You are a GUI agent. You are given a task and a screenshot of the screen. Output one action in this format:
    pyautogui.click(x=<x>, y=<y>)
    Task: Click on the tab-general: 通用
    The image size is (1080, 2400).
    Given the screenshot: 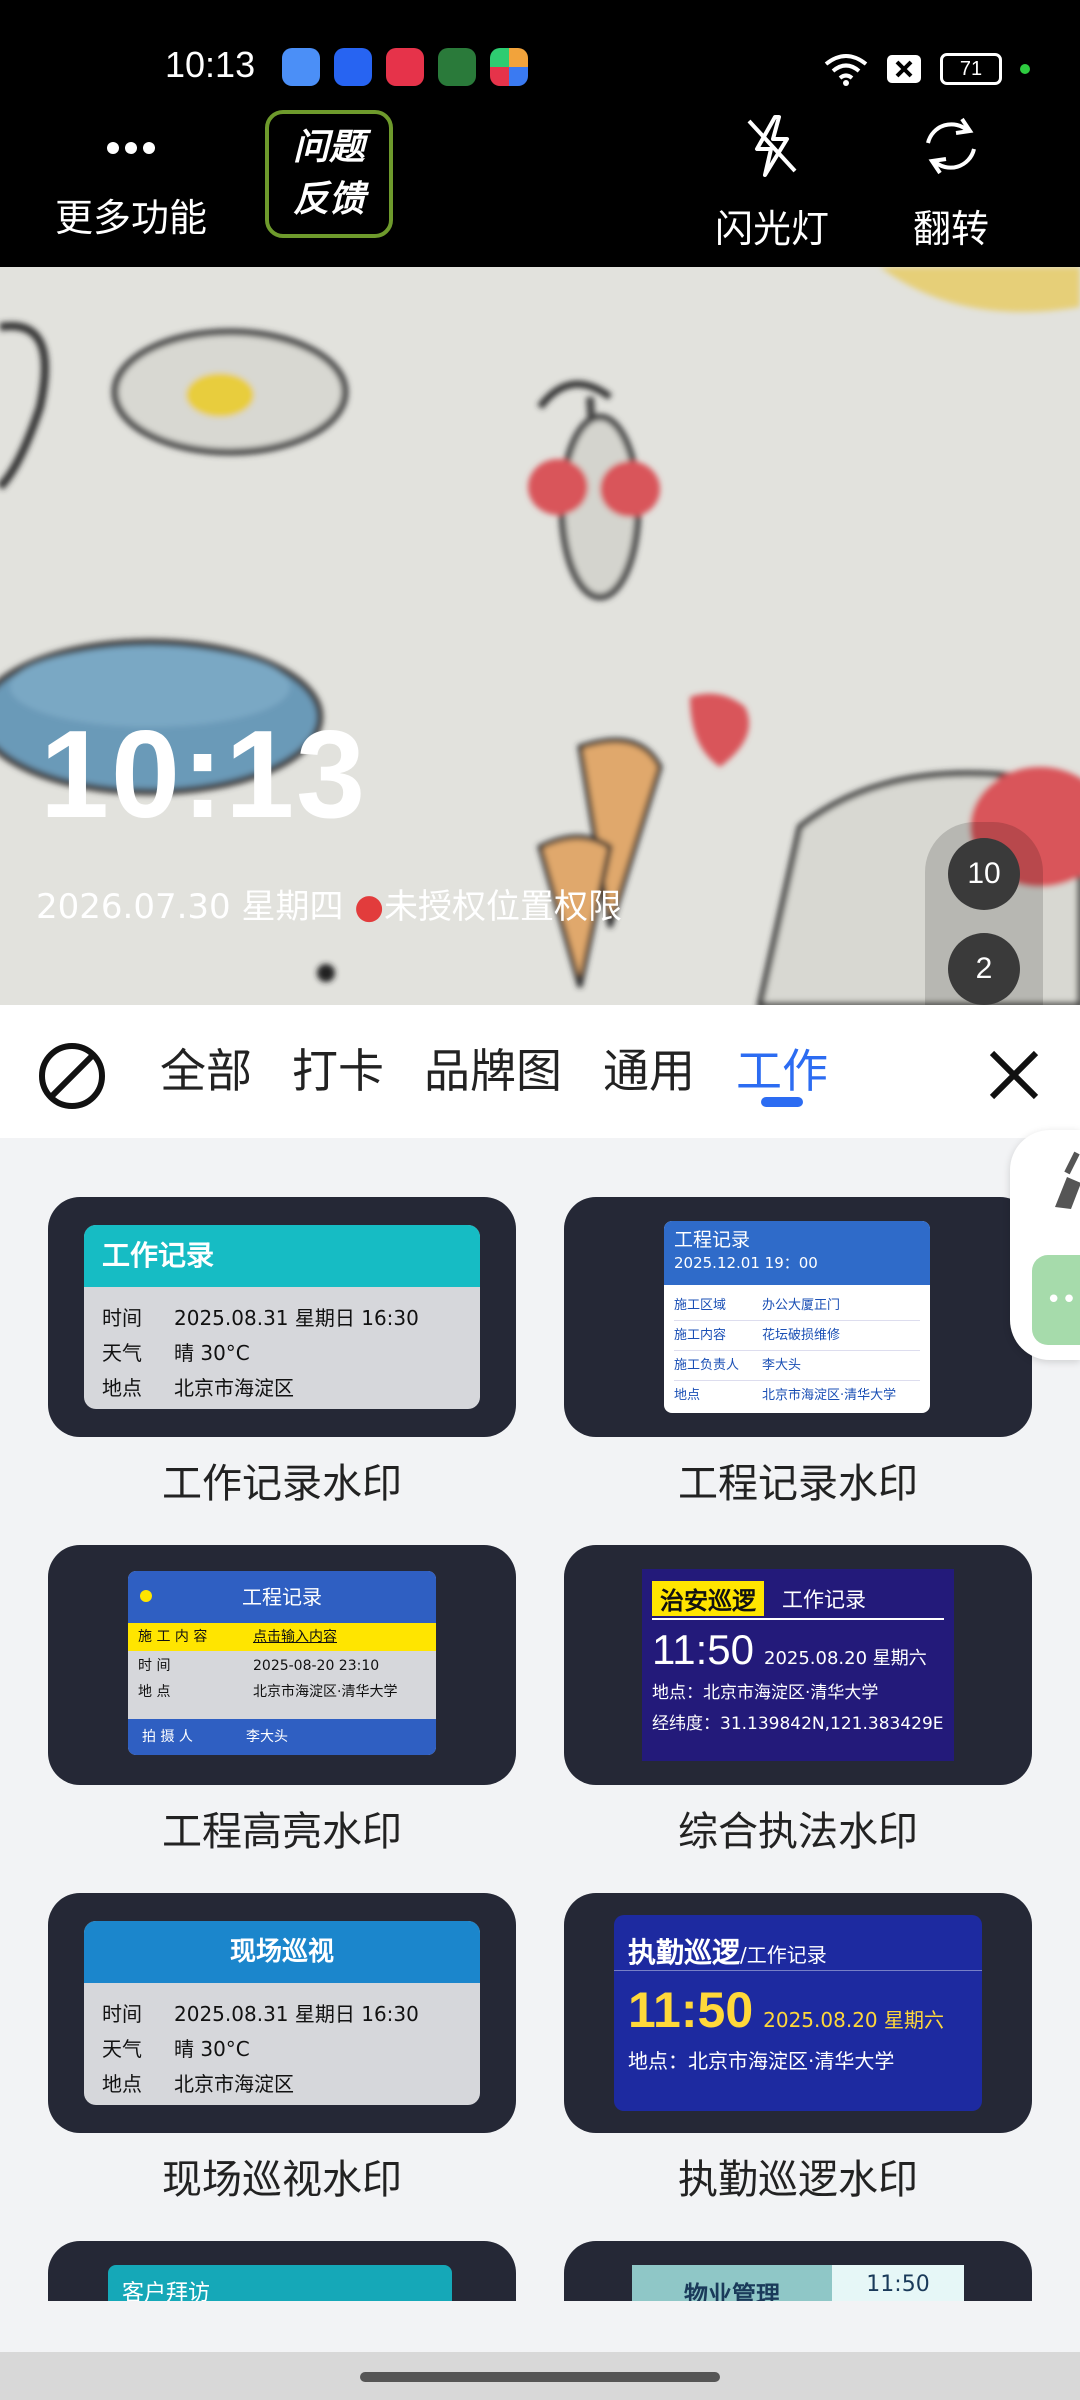 What is the action you would take?
    pyautogui.click(x=649, y=1068)
    